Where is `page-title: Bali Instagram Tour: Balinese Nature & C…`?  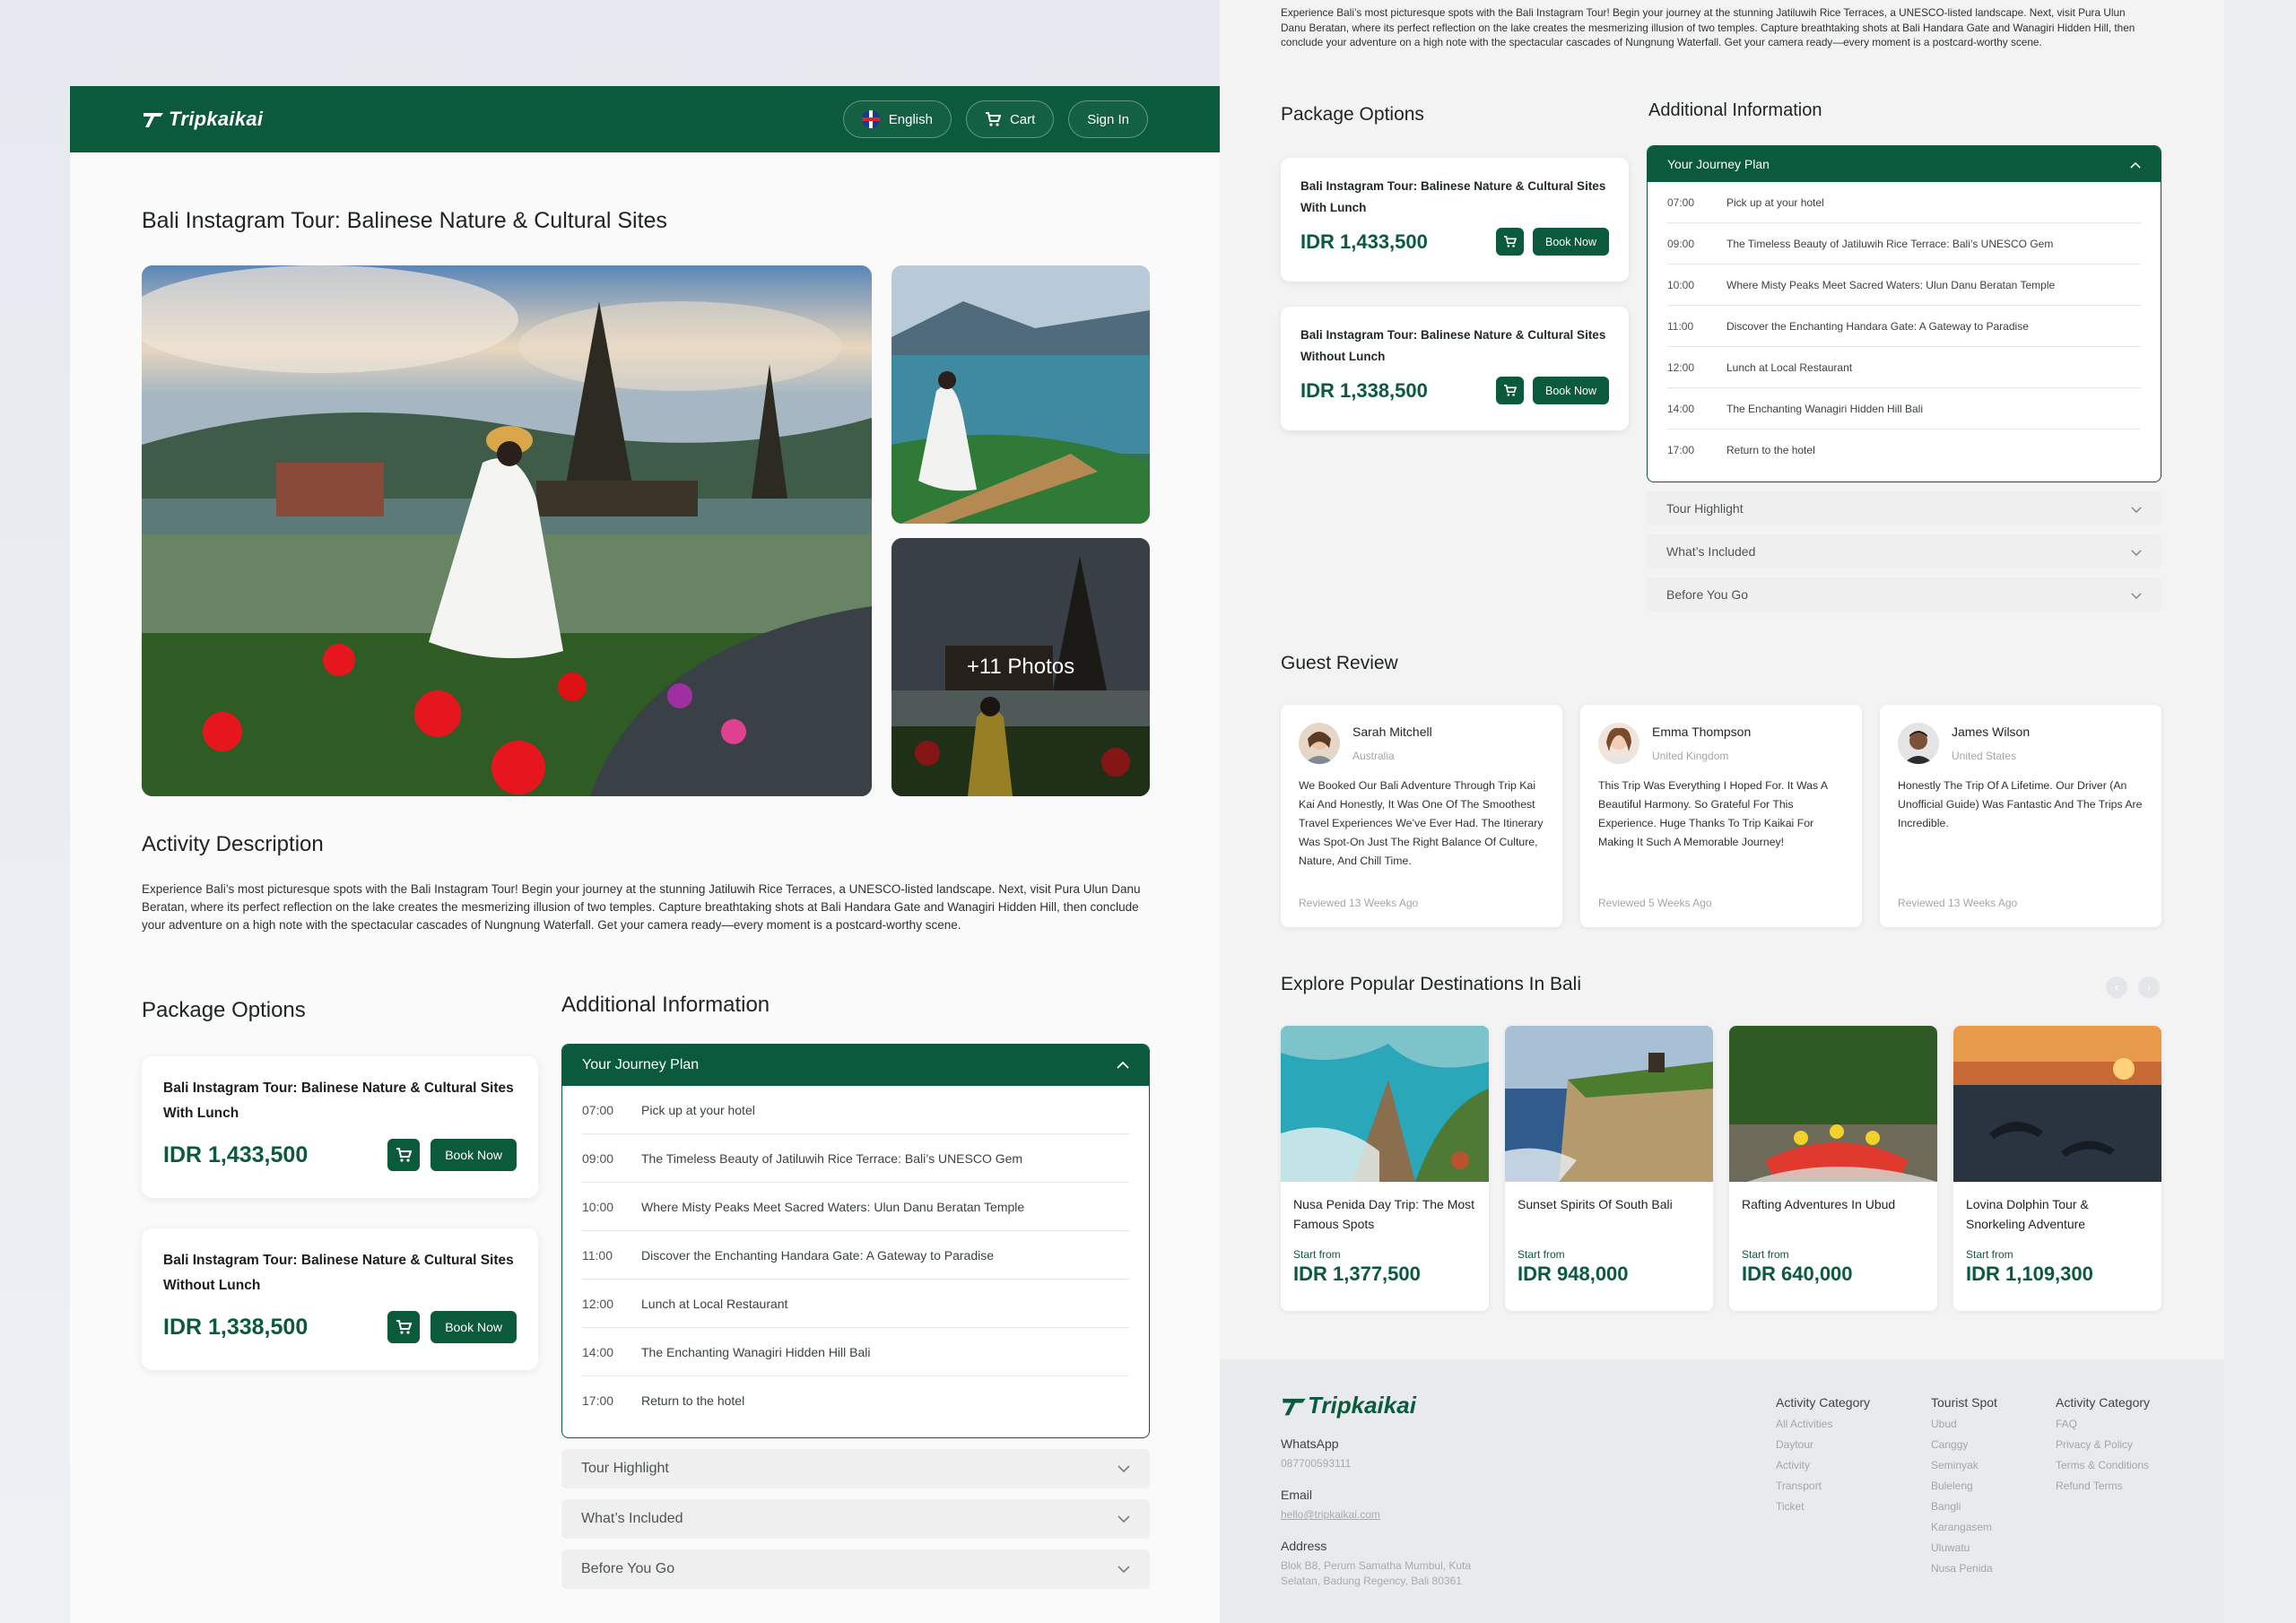 page-title: Bali Instagram Tour: Balinese Nature & C… is located at coordinates (404, 220).